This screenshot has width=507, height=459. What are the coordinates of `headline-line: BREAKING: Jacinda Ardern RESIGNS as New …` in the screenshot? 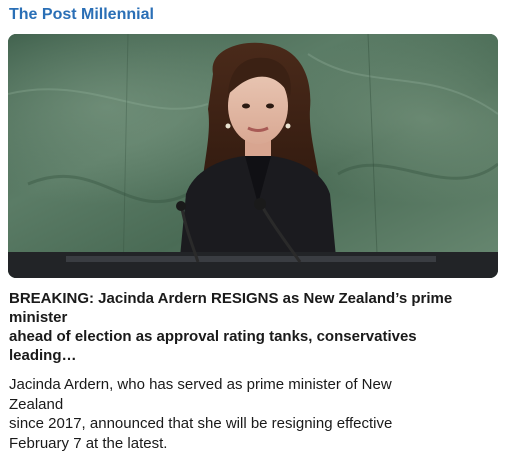 It's located at (231, 298).